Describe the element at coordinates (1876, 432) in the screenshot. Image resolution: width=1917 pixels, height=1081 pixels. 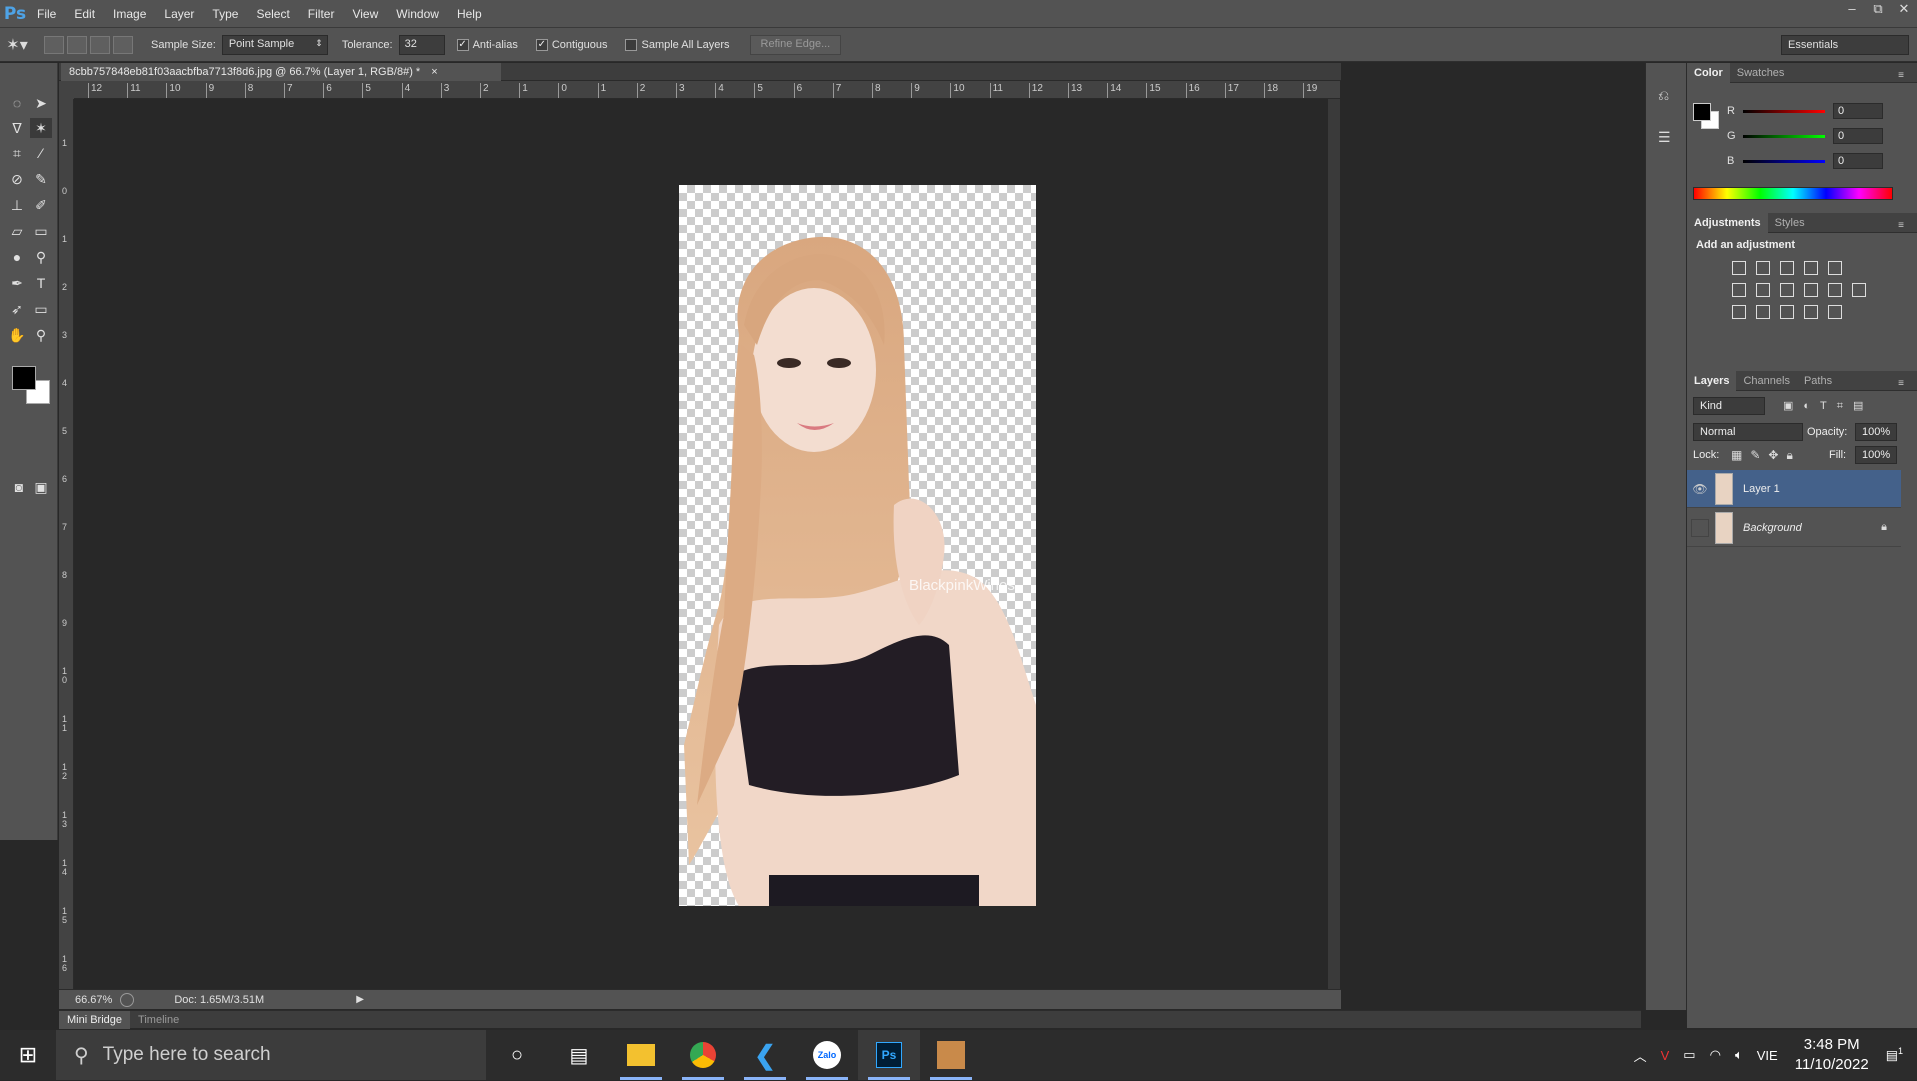
I see `opacity-input: 100%` at that location.